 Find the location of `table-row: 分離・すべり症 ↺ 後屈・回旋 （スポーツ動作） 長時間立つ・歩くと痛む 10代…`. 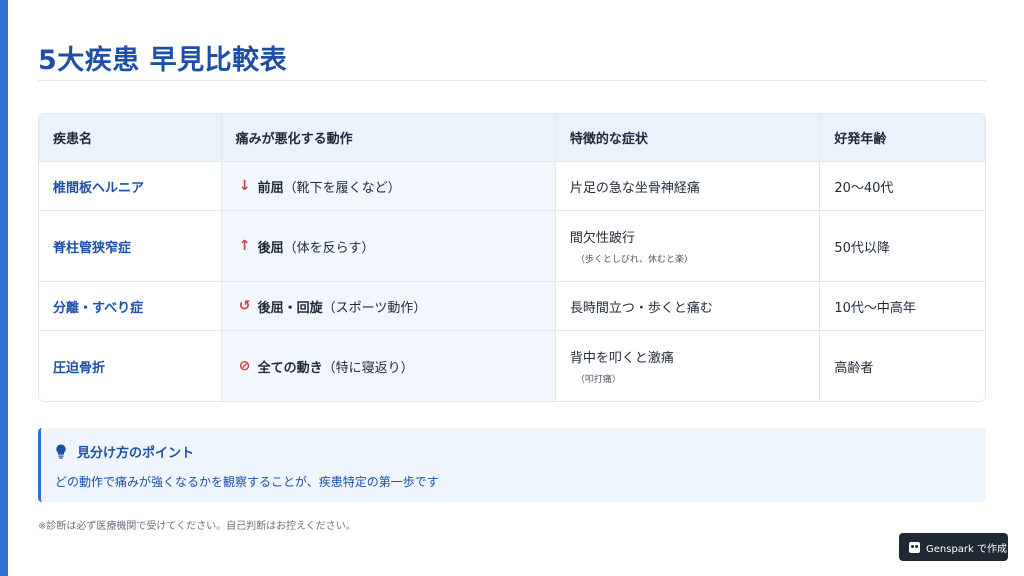

table-row: 分離・すべり症 ↺ 後屈・回旋 （スポーツ動作） 長時間立つ・歩くと痛む 10代… is located at coordinates (512, 306).